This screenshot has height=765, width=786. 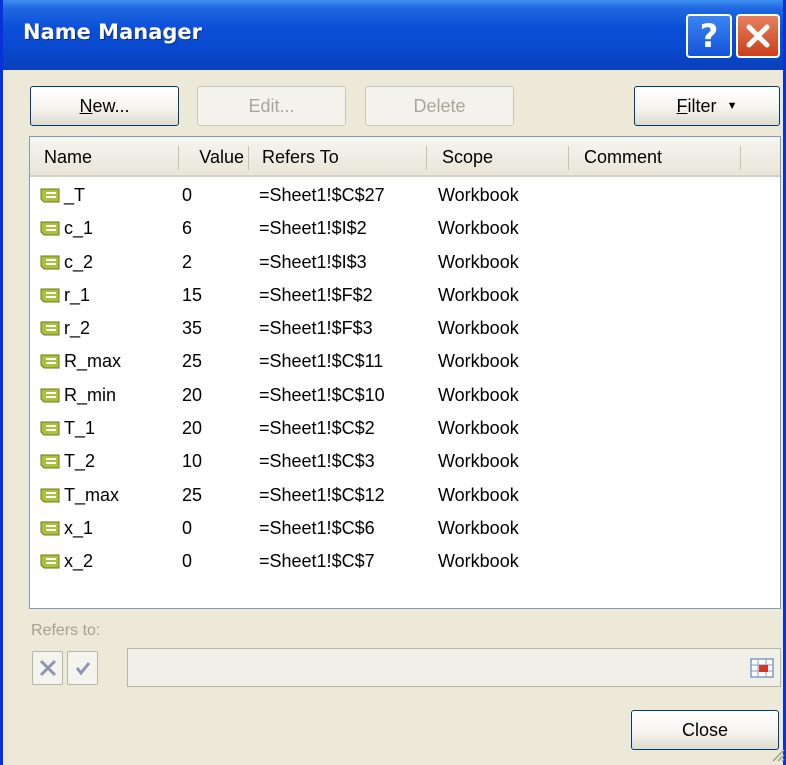 What do you see at coordinates (732, 106) in the screenshot?
I see `dropdown-arrow-icon: ▼` at bounding box center [732, 106].